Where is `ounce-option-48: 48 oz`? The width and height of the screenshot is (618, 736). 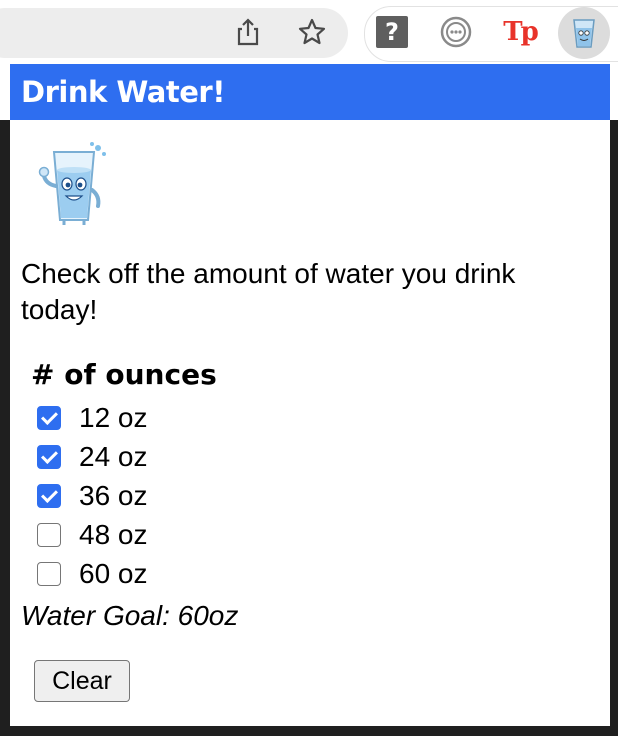
ounce-option-48: 48 oz is located at coordinates (92, 534).